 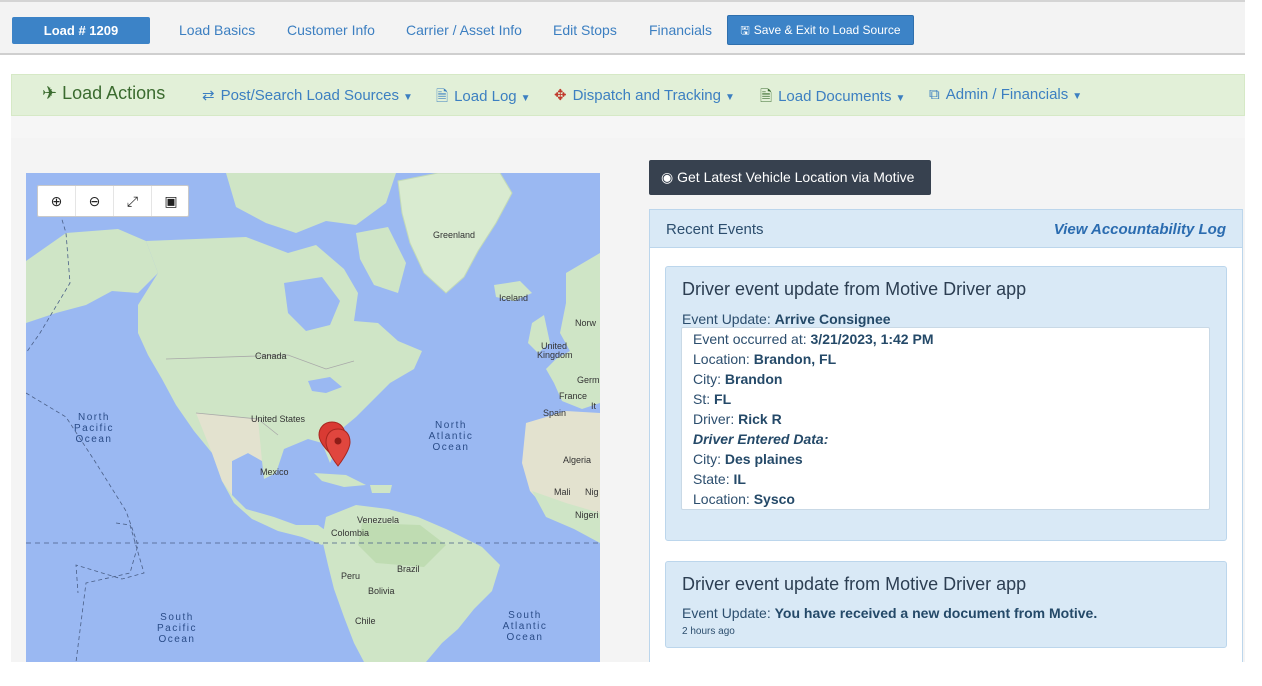 I want to click on admin-financials-menu: ⧉ Admin / Financials ▼, so click(x=1005, y=94).